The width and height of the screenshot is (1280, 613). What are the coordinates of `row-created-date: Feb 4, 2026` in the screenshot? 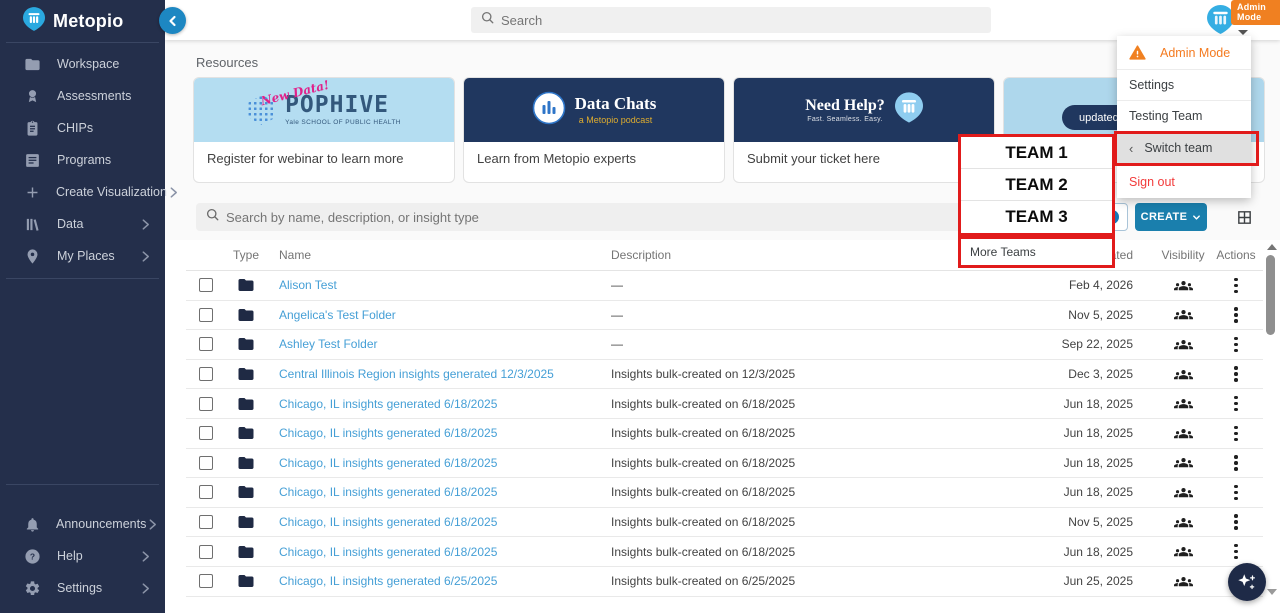 It's located at (1100, 285).